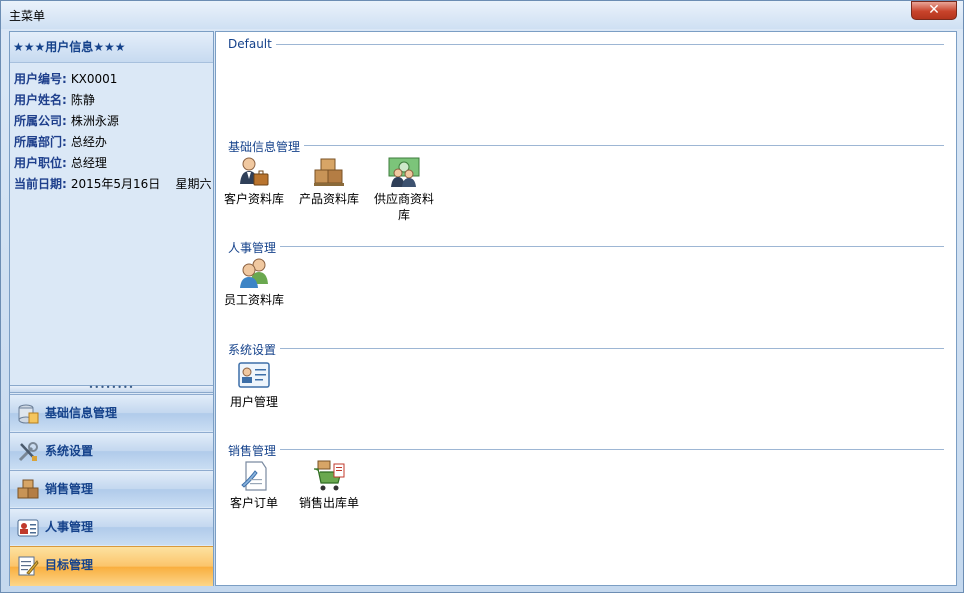 The width and height of the screenshot is (964, 593). I want to click on tile-user-management: 用户管理, so click(254, 384).